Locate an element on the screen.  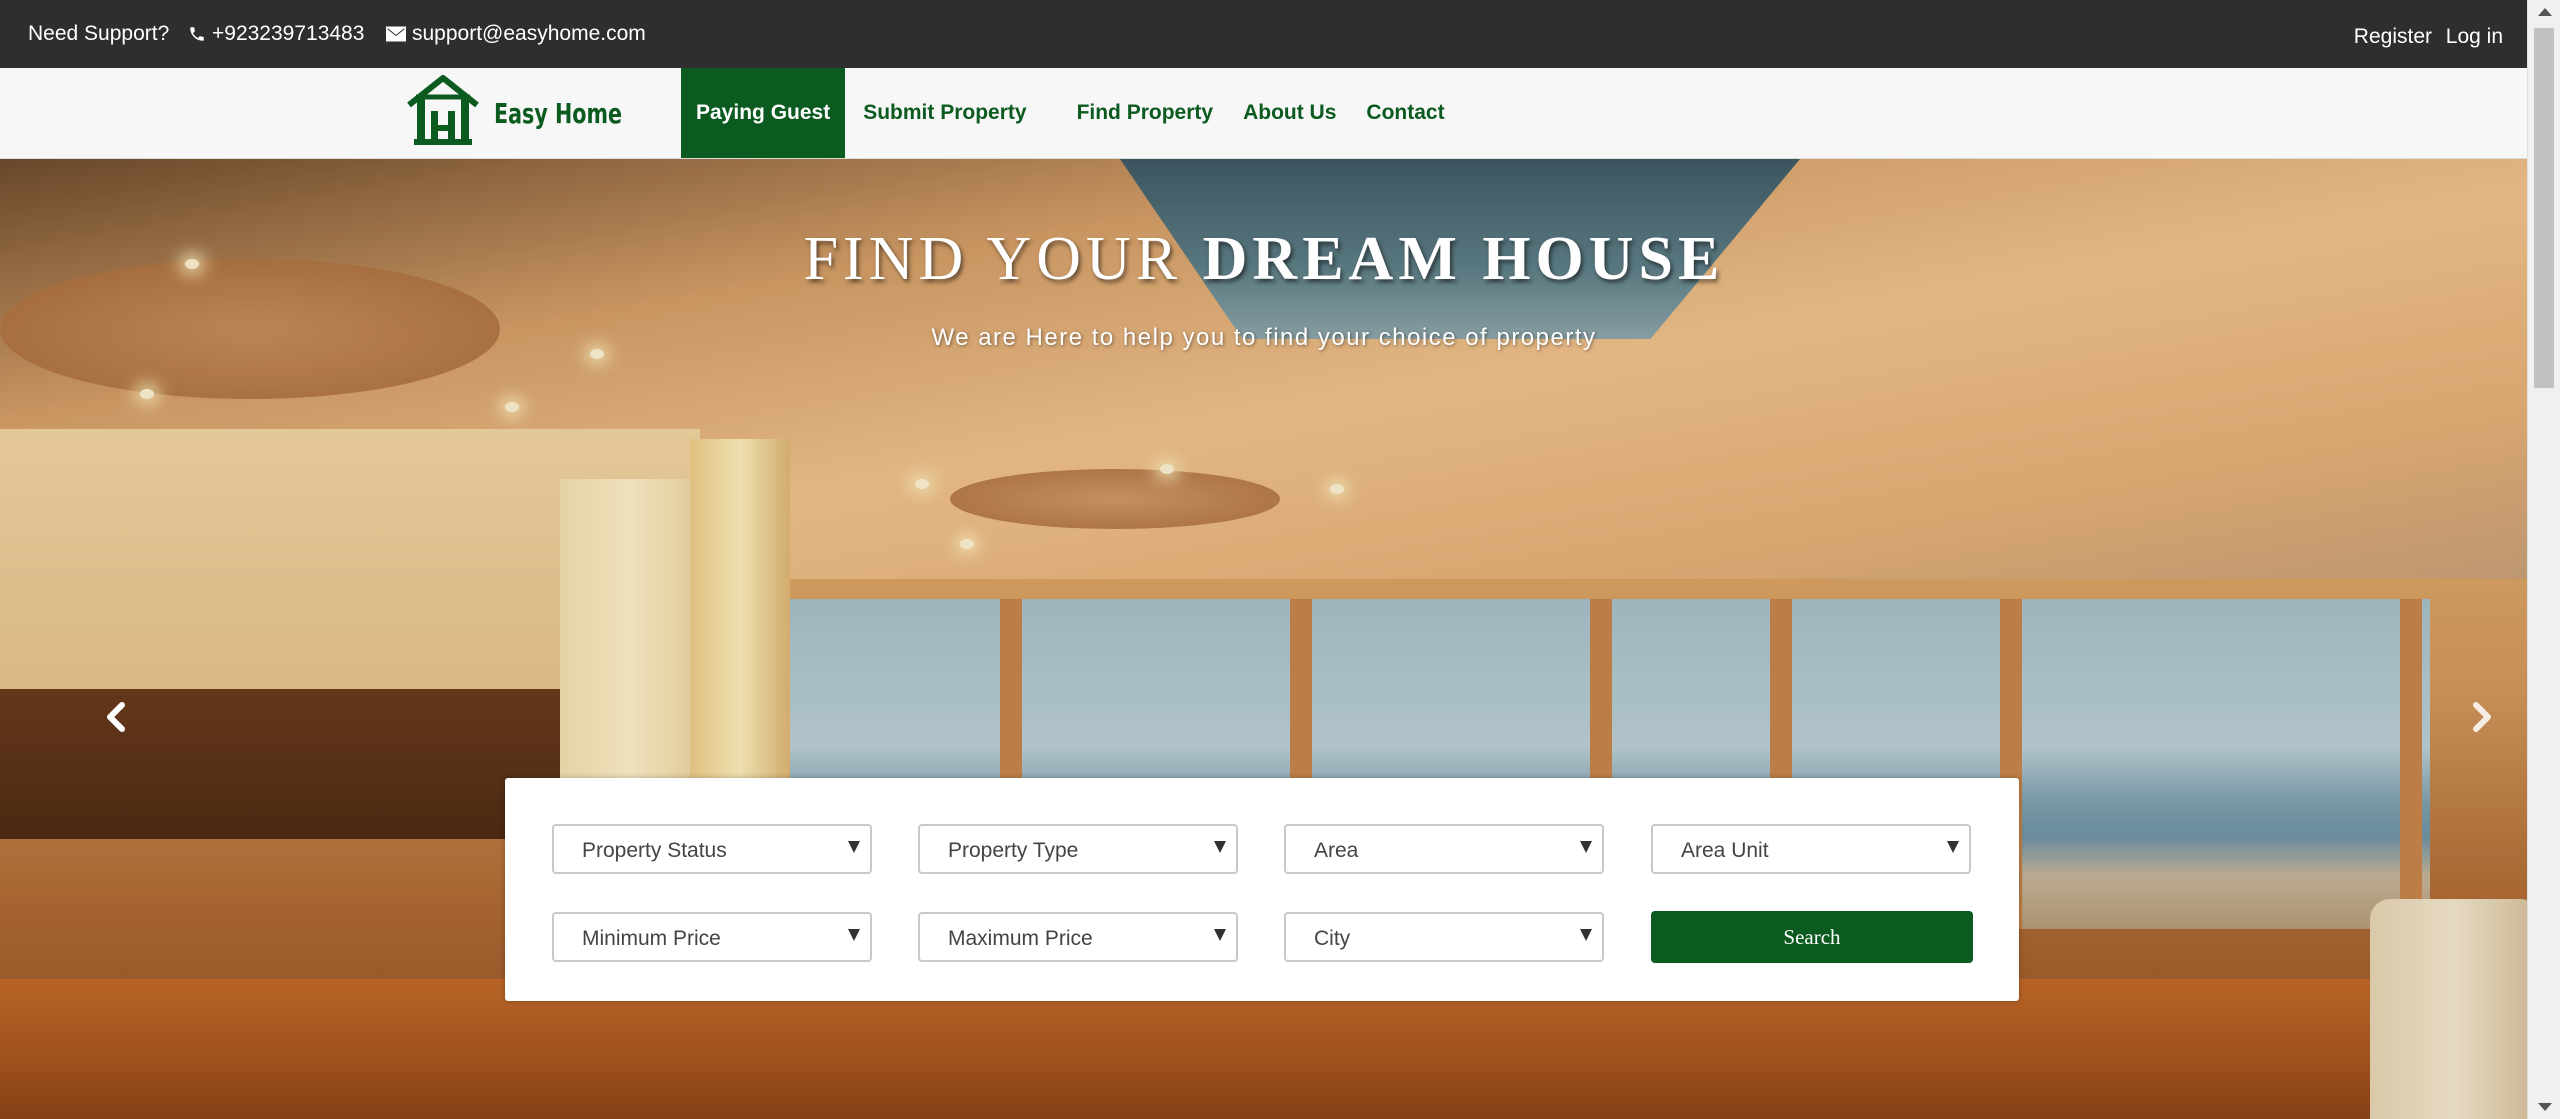
property-type-select: Property Type is located at coordinates (1078, 849).